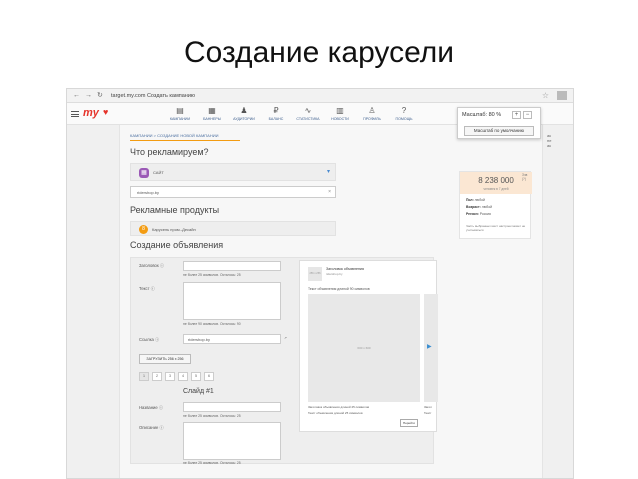  I want to click on description-label: Описание ⓘ, so click(151, 427).